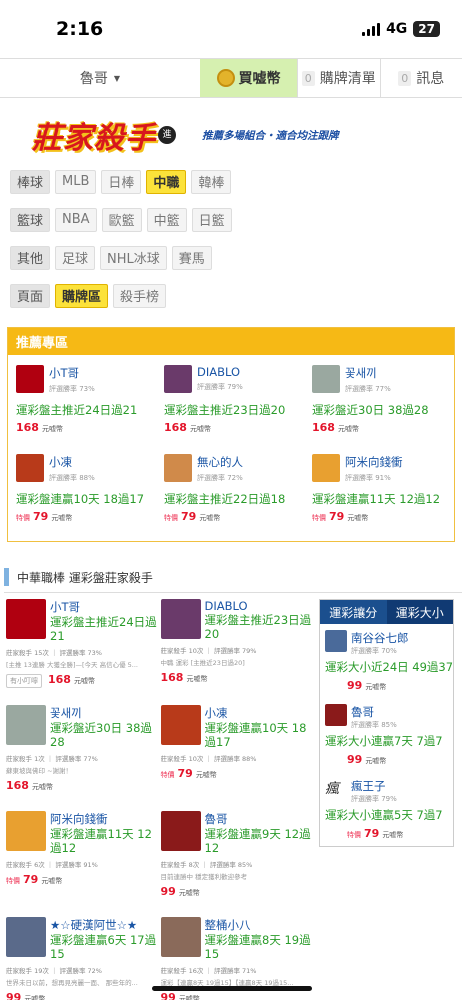  Describe the element at coordinates (389, 667) in the screenshot. I see `pick-title: 運彩大小近24日 49過37` at that location.